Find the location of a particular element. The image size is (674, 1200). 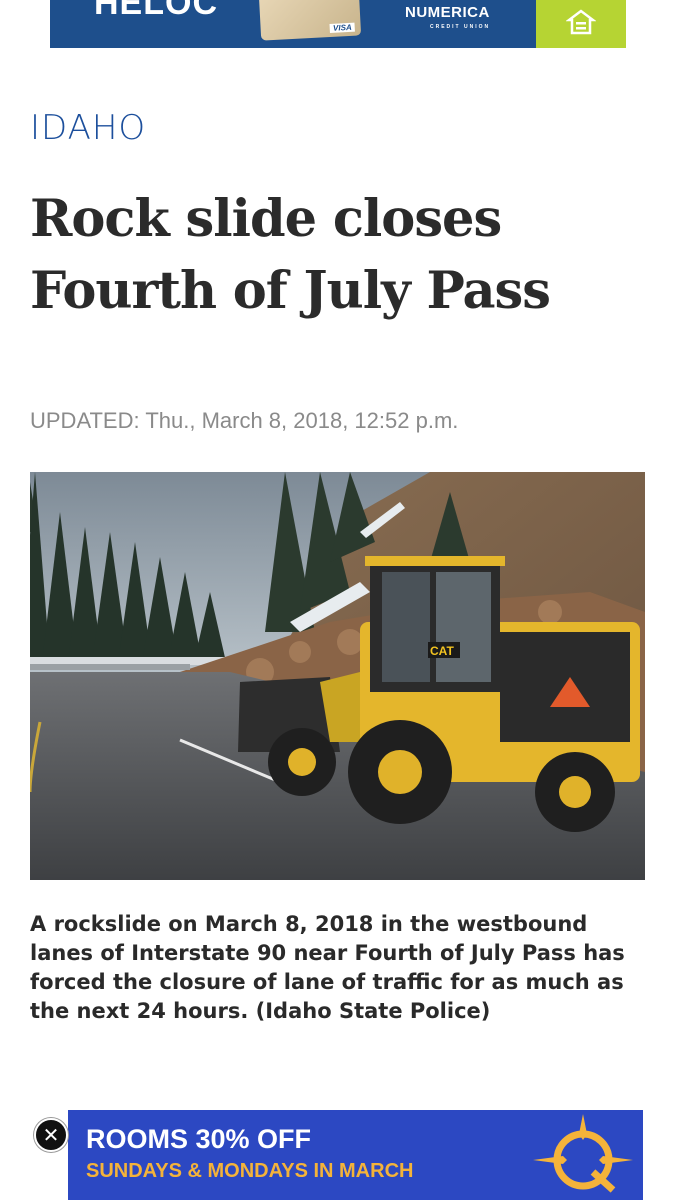

q-logo-icon is located at coordinates (583, 1153).